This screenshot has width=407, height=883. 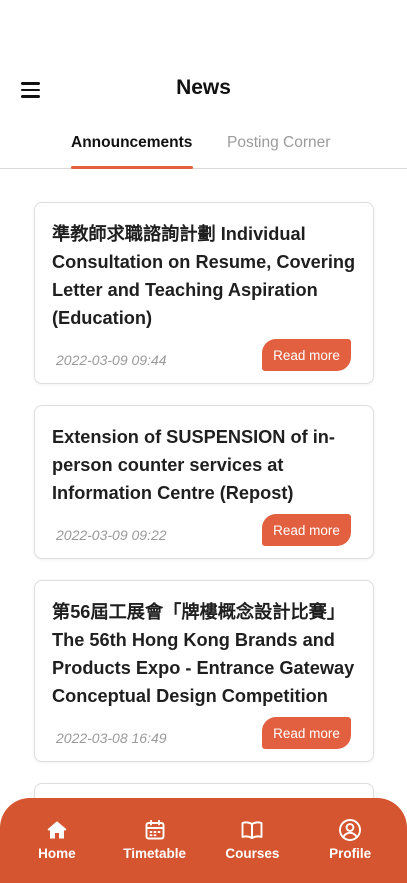 I want to click on nav-label: Profile, so click(x=350, y=853).